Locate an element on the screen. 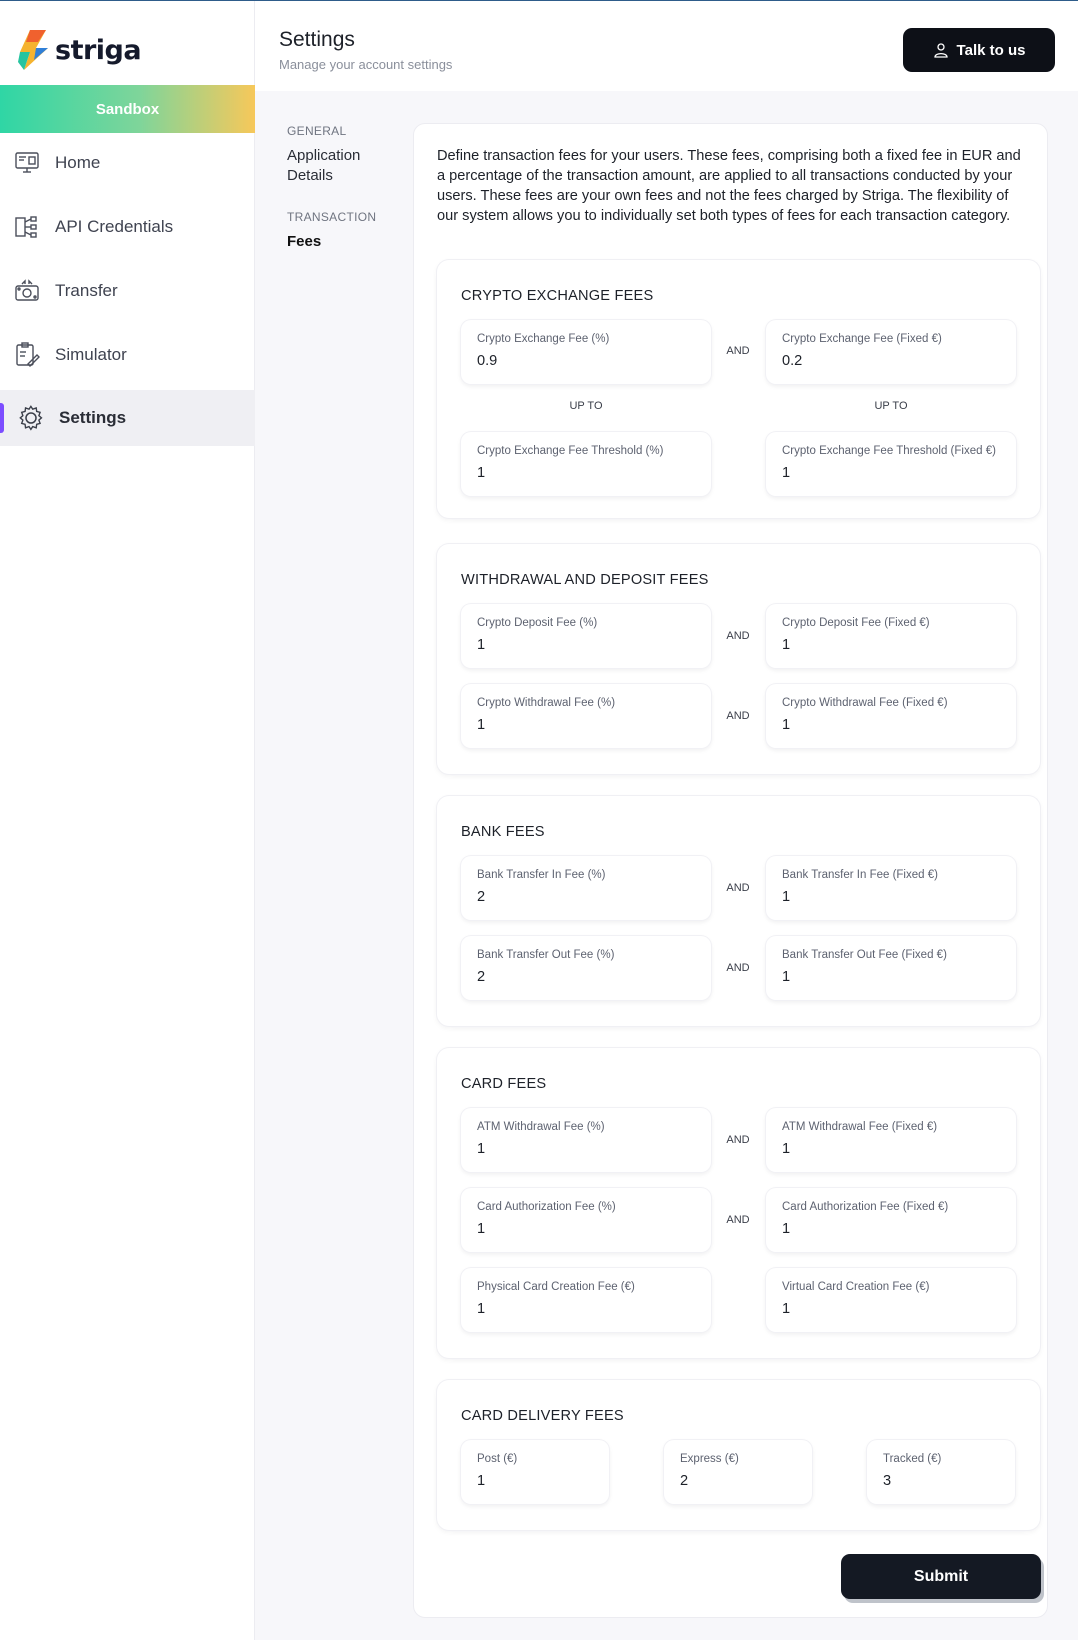 This screenshot has width=1078, height=1640. sidebar-item-label: Simulator is located at coordinates (91, 354).